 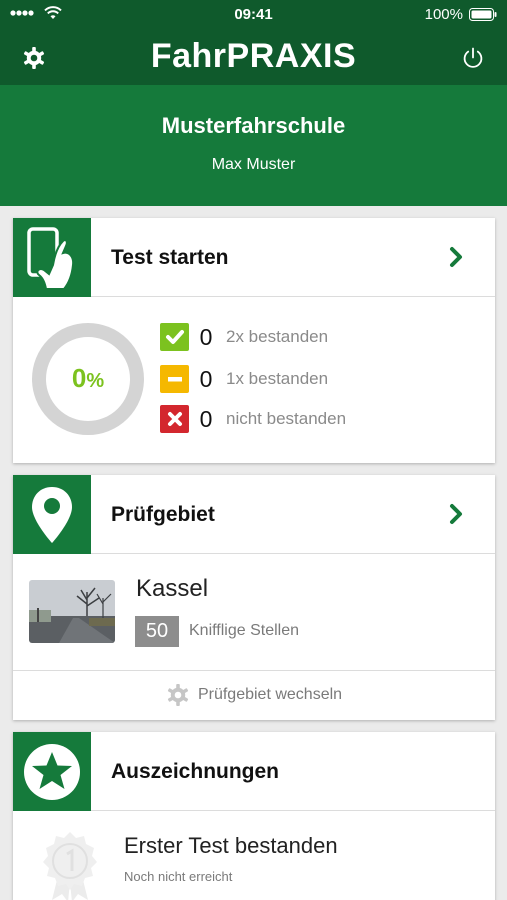 I want to click on nav-bar: FahrPRAXIS, so click(x=253, y=57).